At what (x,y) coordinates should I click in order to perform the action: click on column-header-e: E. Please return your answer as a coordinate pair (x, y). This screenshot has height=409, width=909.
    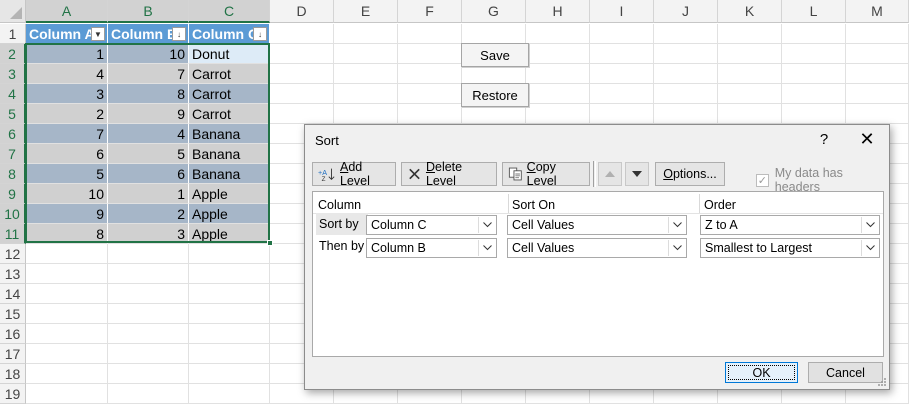
    Looking at the image, I should click on (366, 11).